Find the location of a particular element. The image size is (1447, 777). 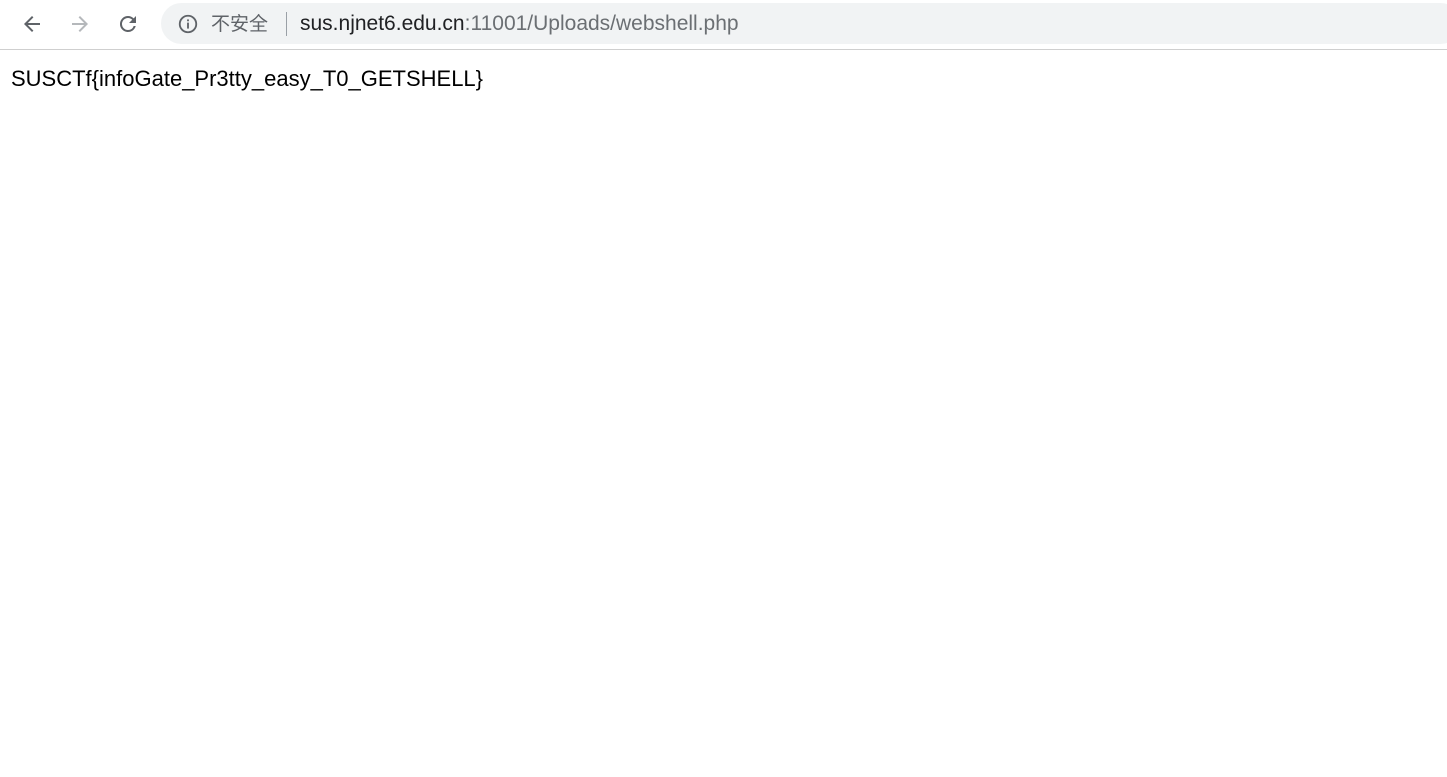

forward-button is located at coordinates (80, 24).